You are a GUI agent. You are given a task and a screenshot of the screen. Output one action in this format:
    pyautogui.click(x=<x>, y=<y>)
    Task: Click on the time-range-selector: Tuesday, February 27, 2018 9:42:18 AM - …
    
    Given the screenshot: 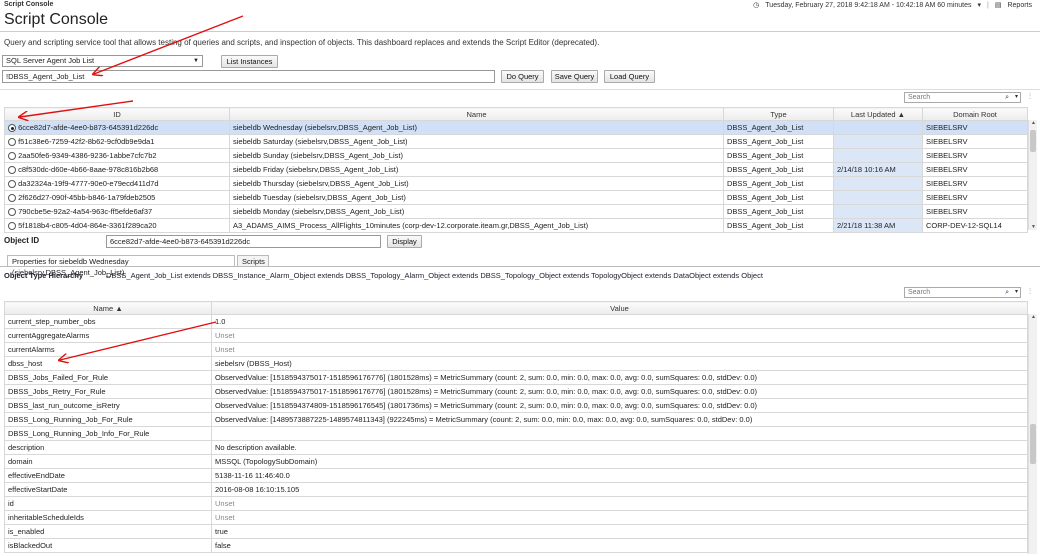 What is the action you would take?
    pyautogui.click(x=868, y=5)
    